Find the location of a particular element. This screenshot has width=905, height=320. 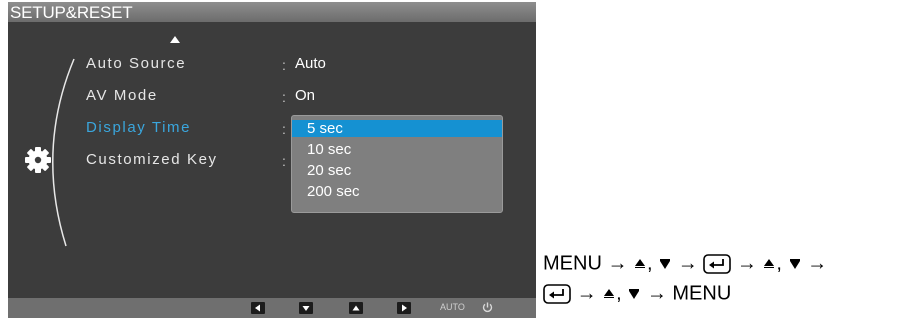

up-button is located at coordinates (356, 308).